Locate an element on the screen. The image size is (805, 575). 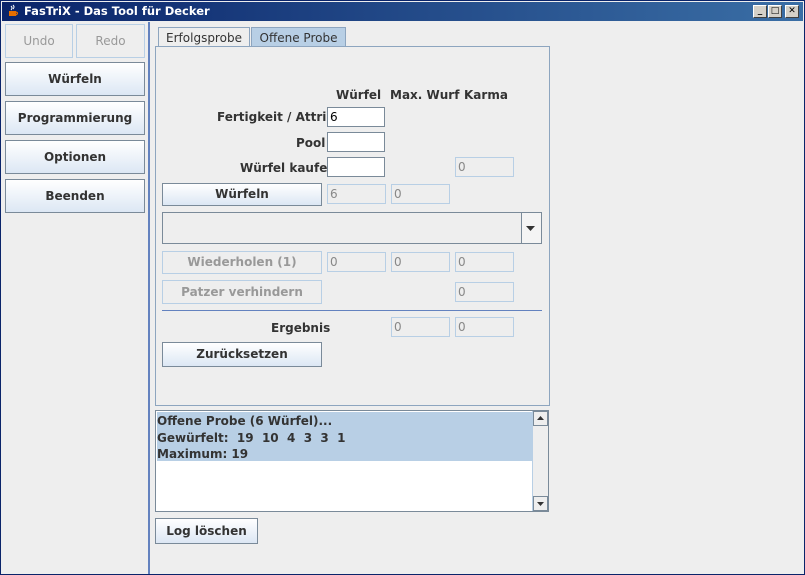
ergebnis-label: Ergebnis is located at coordinates (301, 328).